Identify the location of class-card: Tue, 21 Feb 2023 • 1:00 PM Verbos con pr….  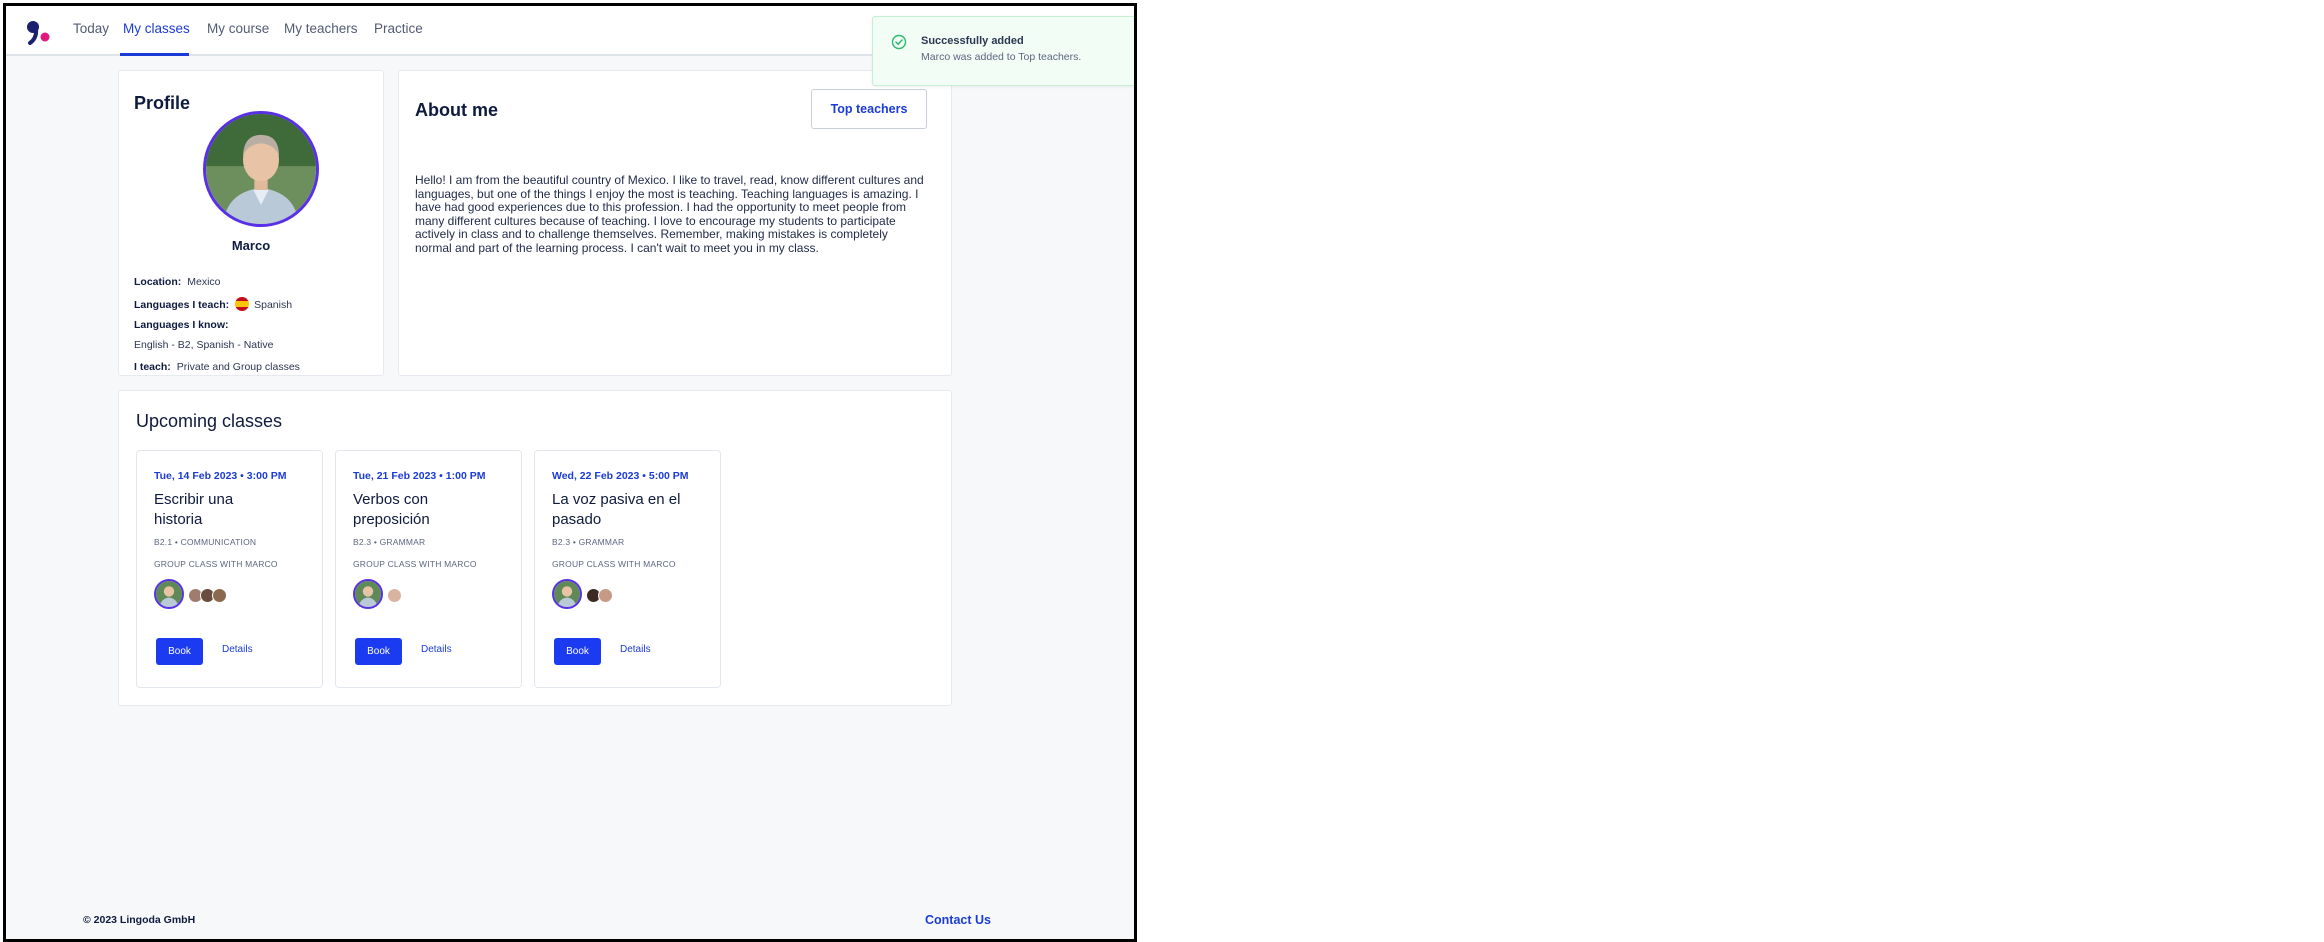
(428, 569).